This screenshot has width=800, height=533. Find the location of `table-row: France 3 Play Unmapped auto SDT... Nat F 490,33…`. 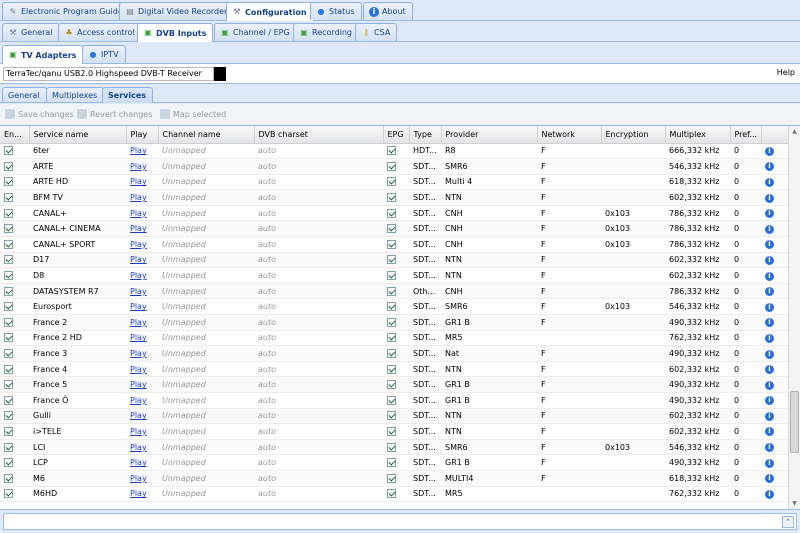

table-row: France 3 Play Unmapped auto SDT... Nat F 490,33… is located at coordinates (394, 353).